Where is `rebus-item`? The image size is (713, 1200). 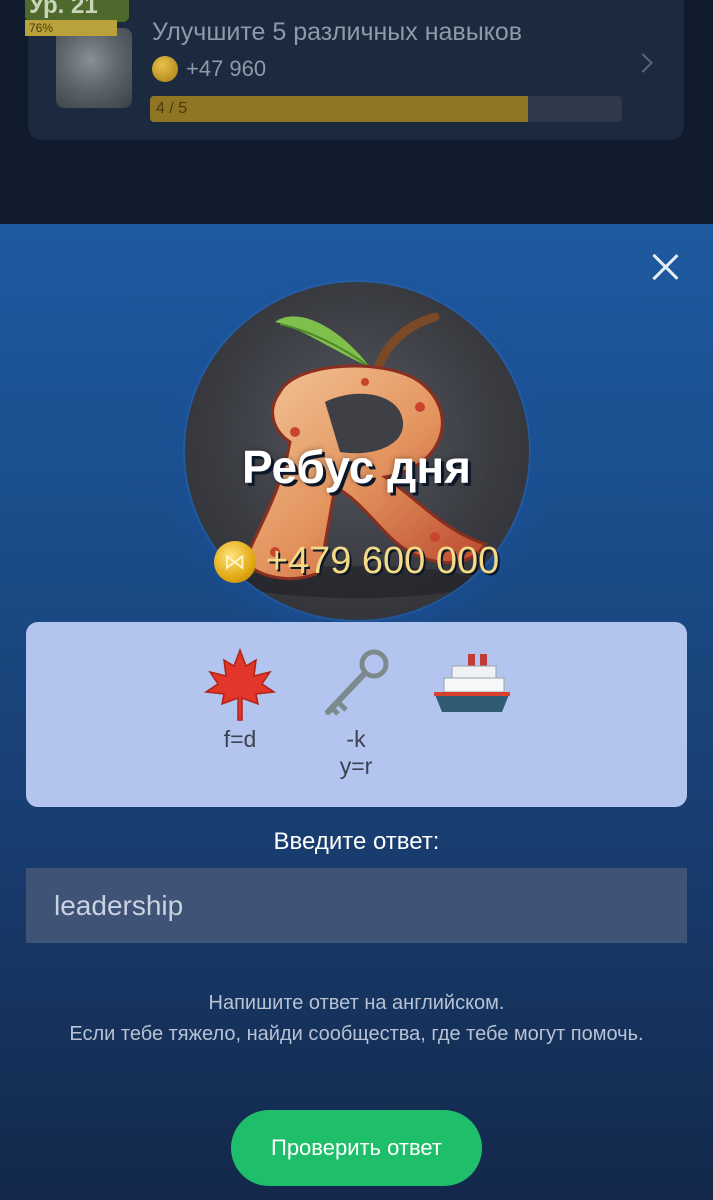
rebus-item is located at coordinates (472, 684).